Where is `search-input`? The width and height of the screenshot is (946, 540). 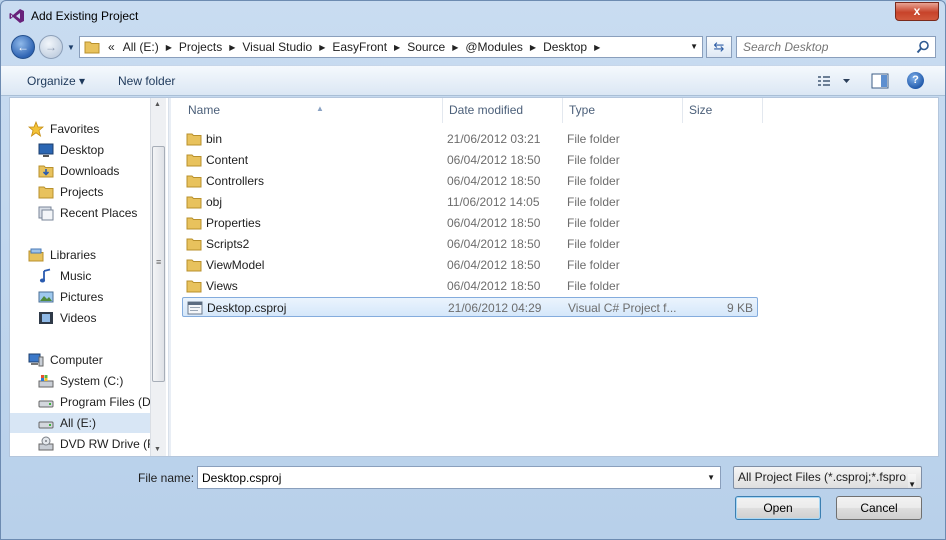 search-input is located at coordinates (828, 47).